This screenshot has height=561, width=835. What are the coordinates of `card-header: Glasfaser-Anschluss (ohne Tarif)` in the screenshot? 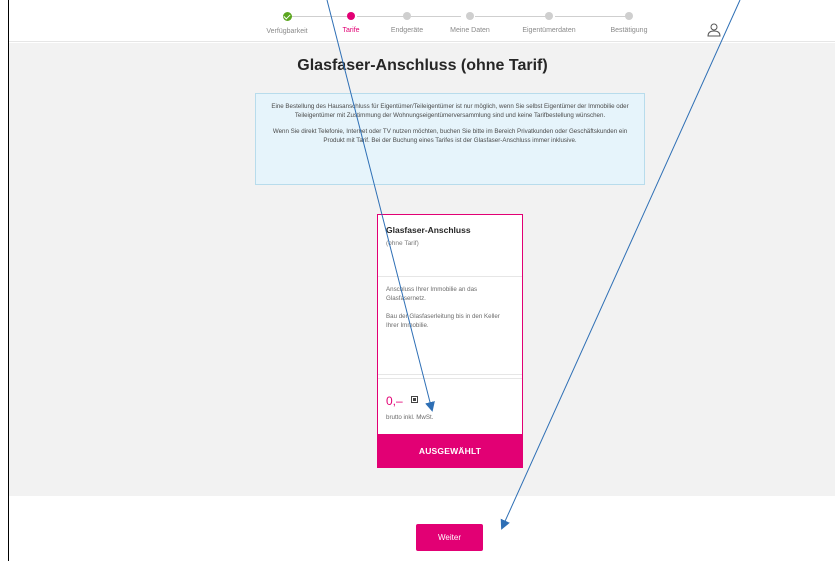 It's located at (450, 246).